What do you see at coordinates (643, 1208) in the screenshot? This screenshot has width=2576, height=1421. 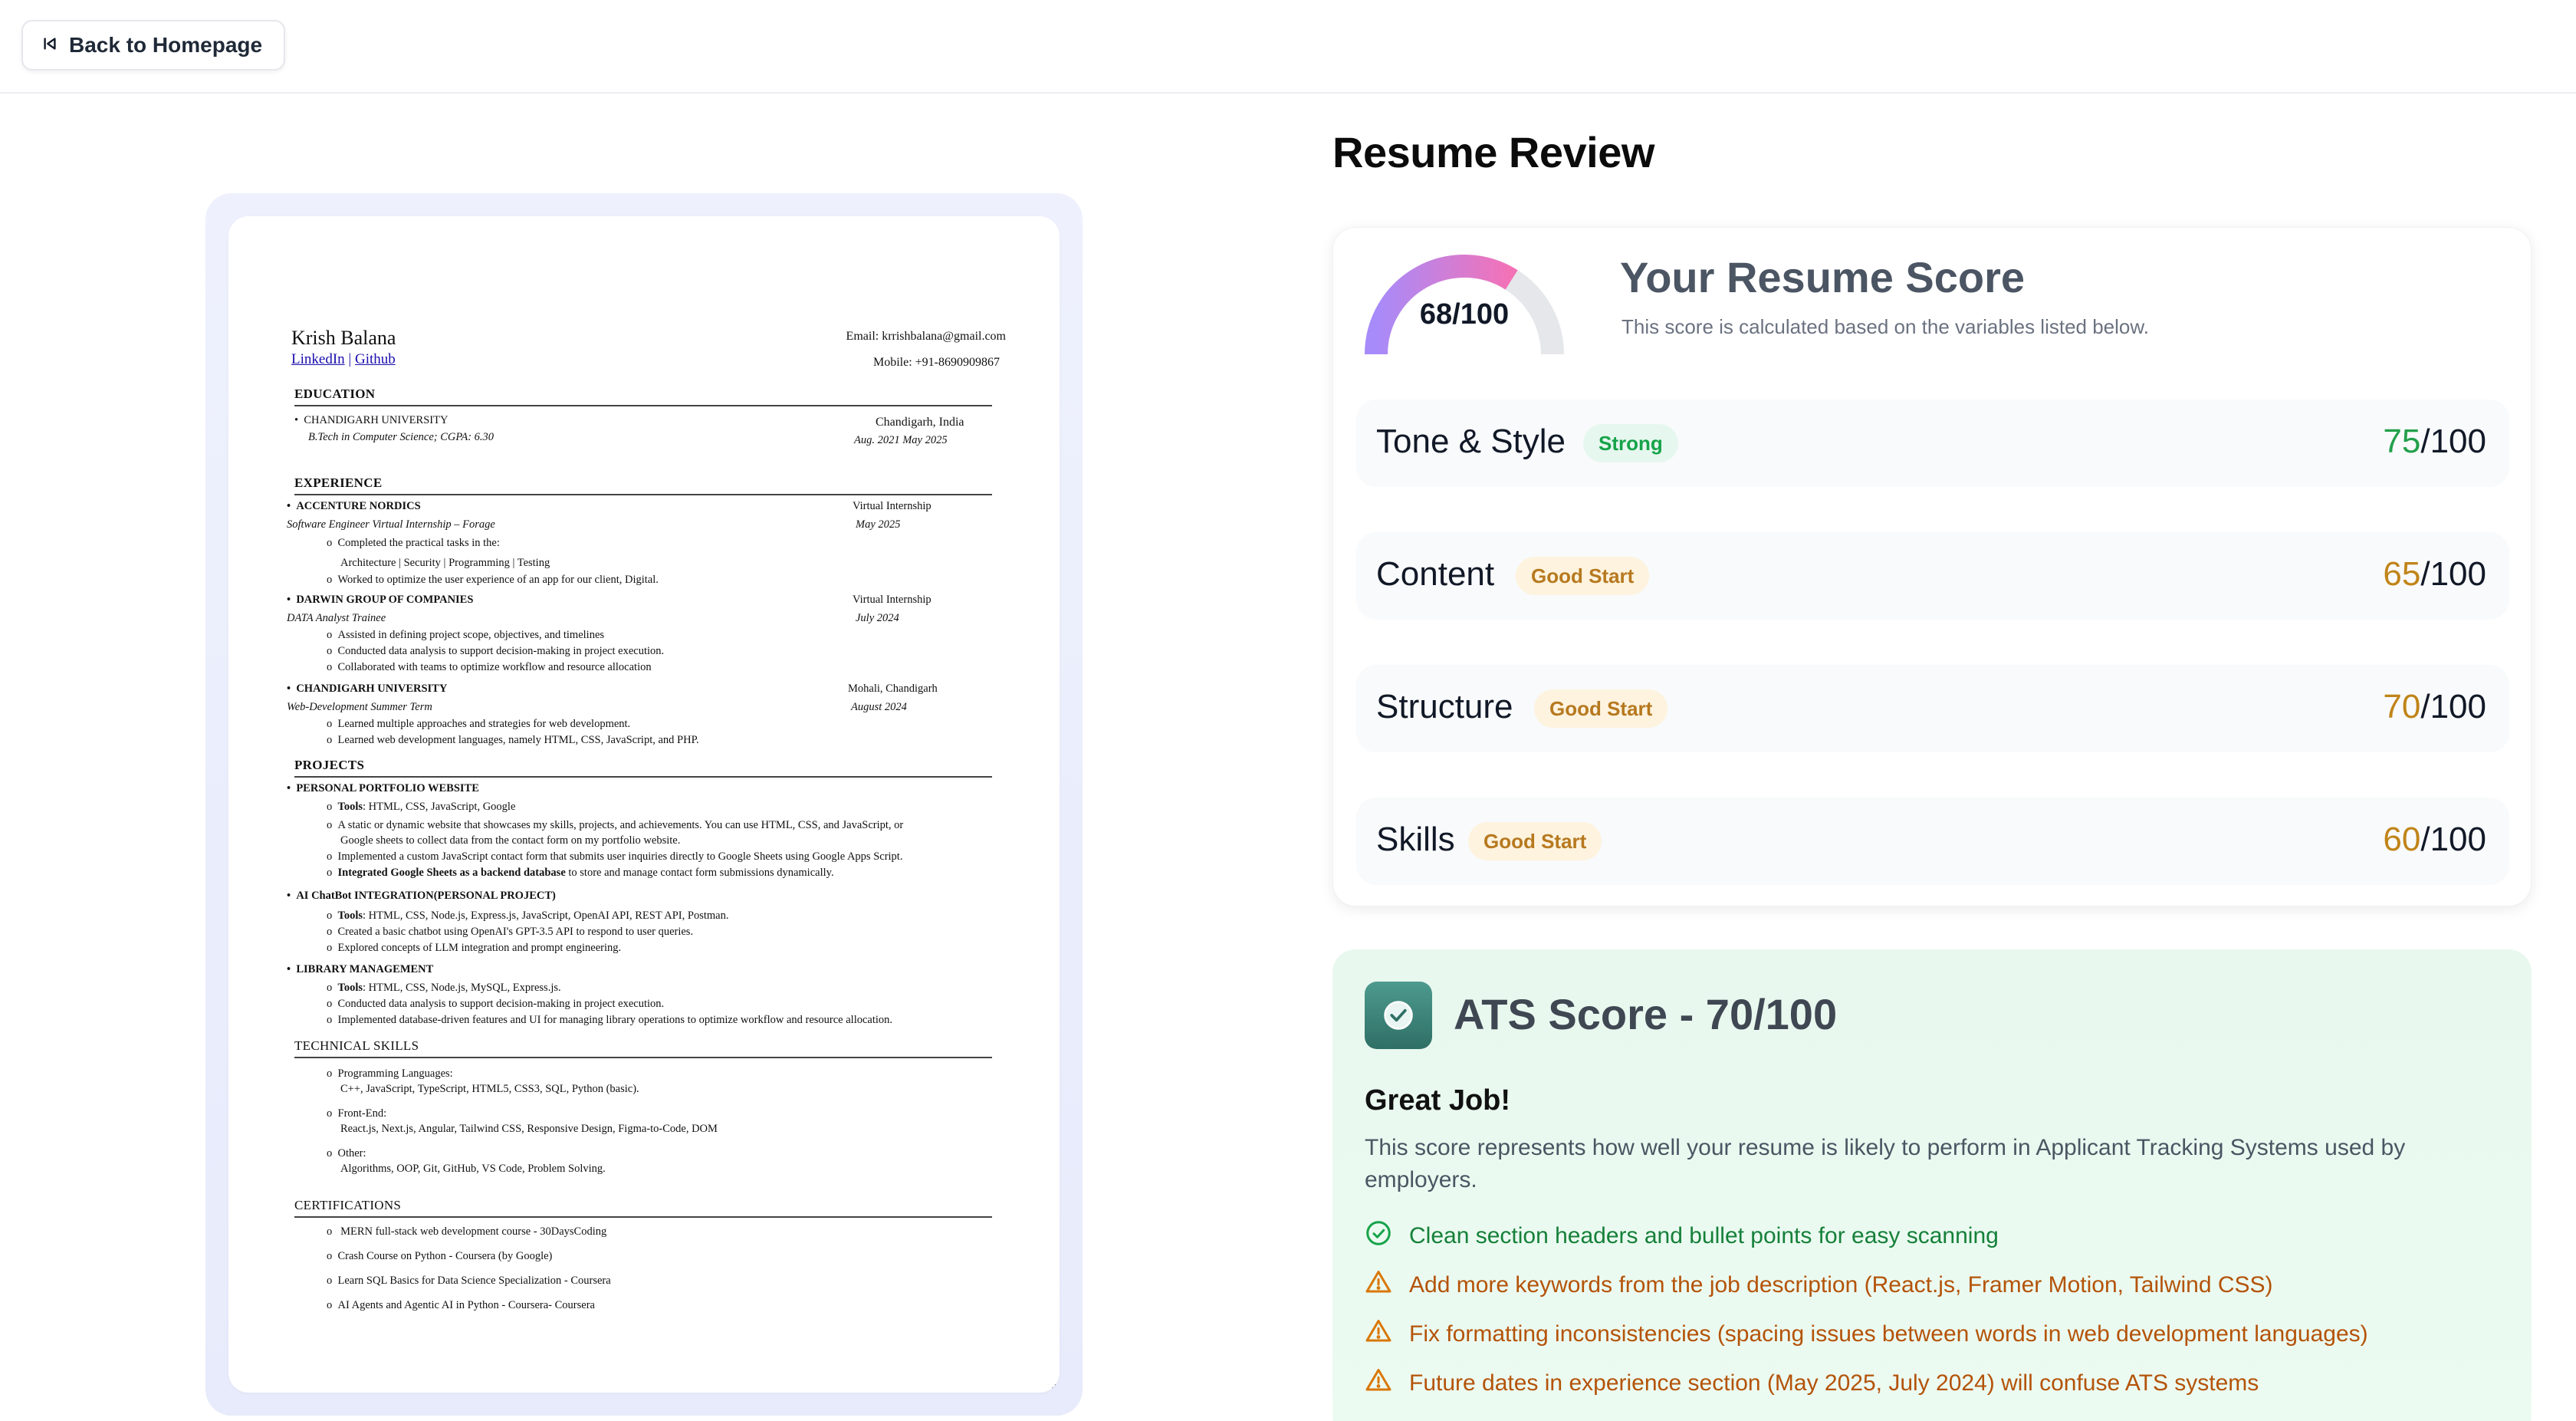 I see `resume-section-certifications: CERTIFICATIONS` at bounding box center [643, 1208].